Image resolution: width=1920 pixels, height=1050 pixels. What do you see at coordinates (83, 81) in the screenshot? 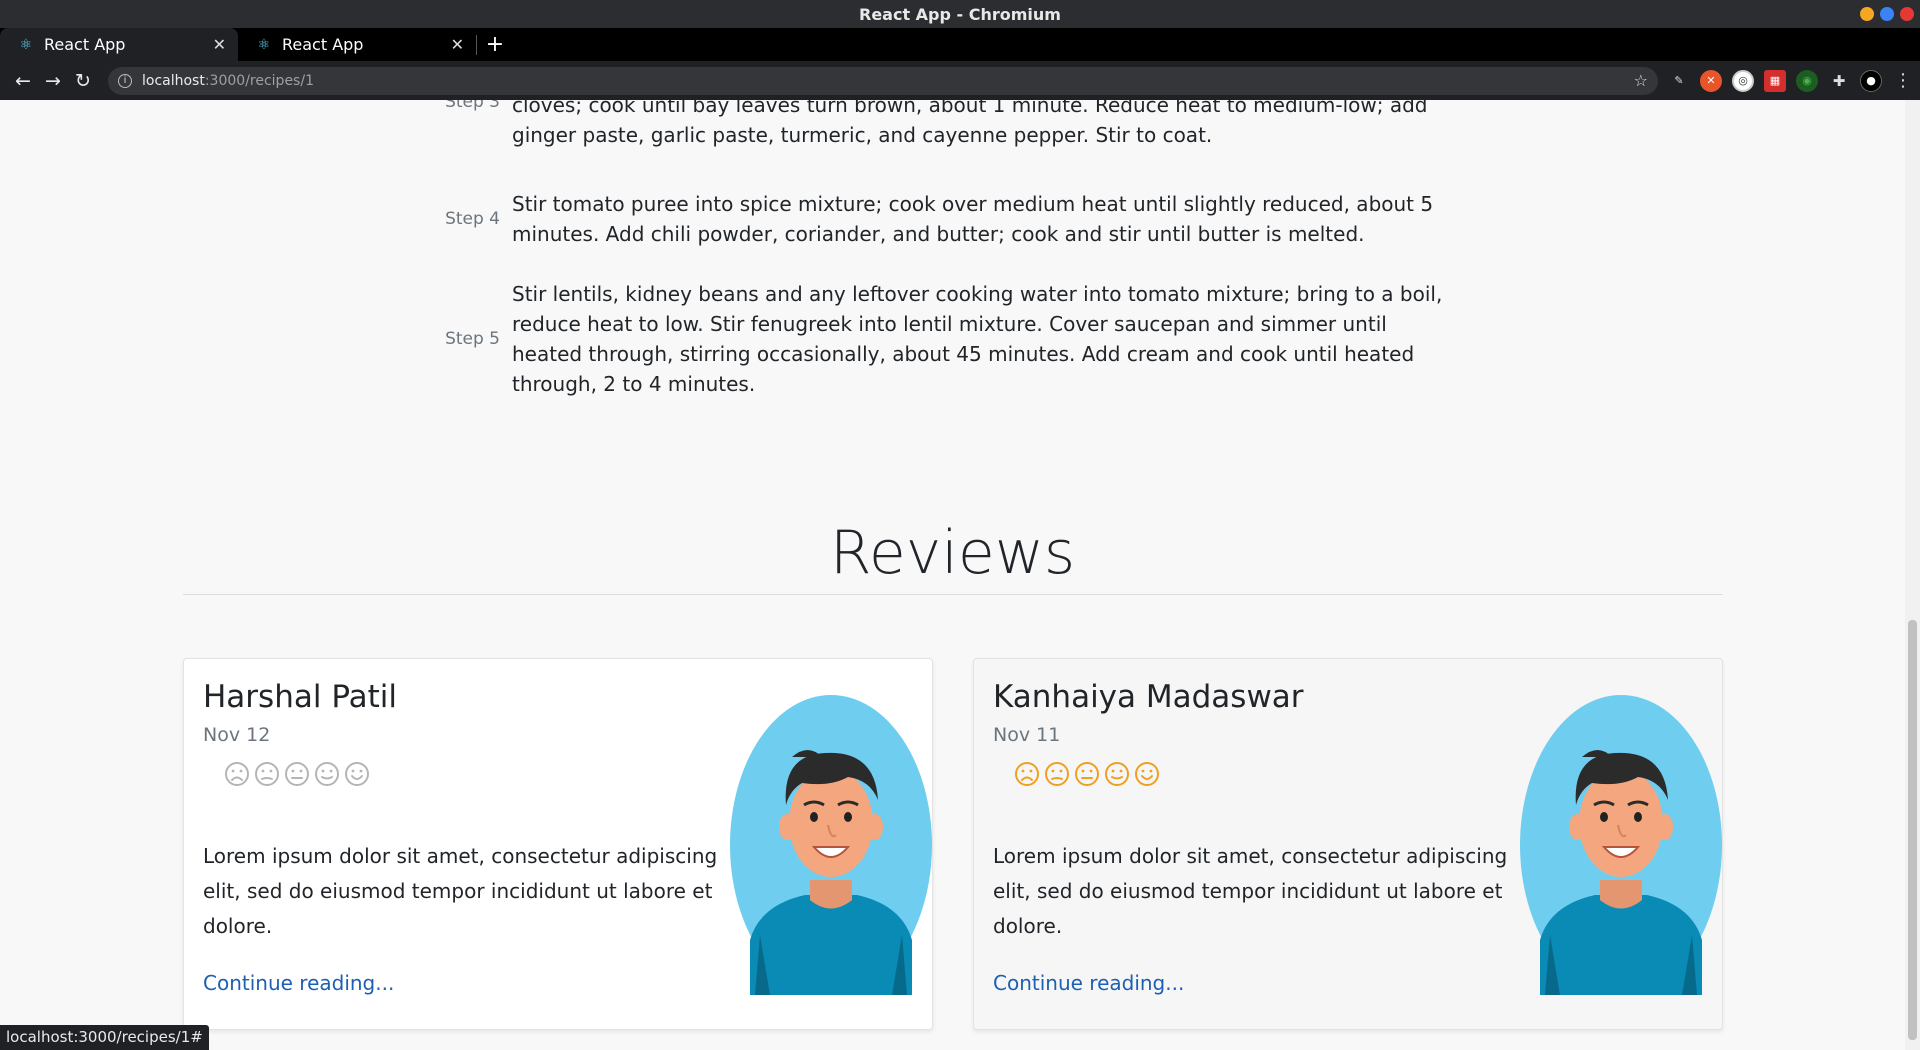
I see `reload-icon: ↻` at bounding box center [83, 81].